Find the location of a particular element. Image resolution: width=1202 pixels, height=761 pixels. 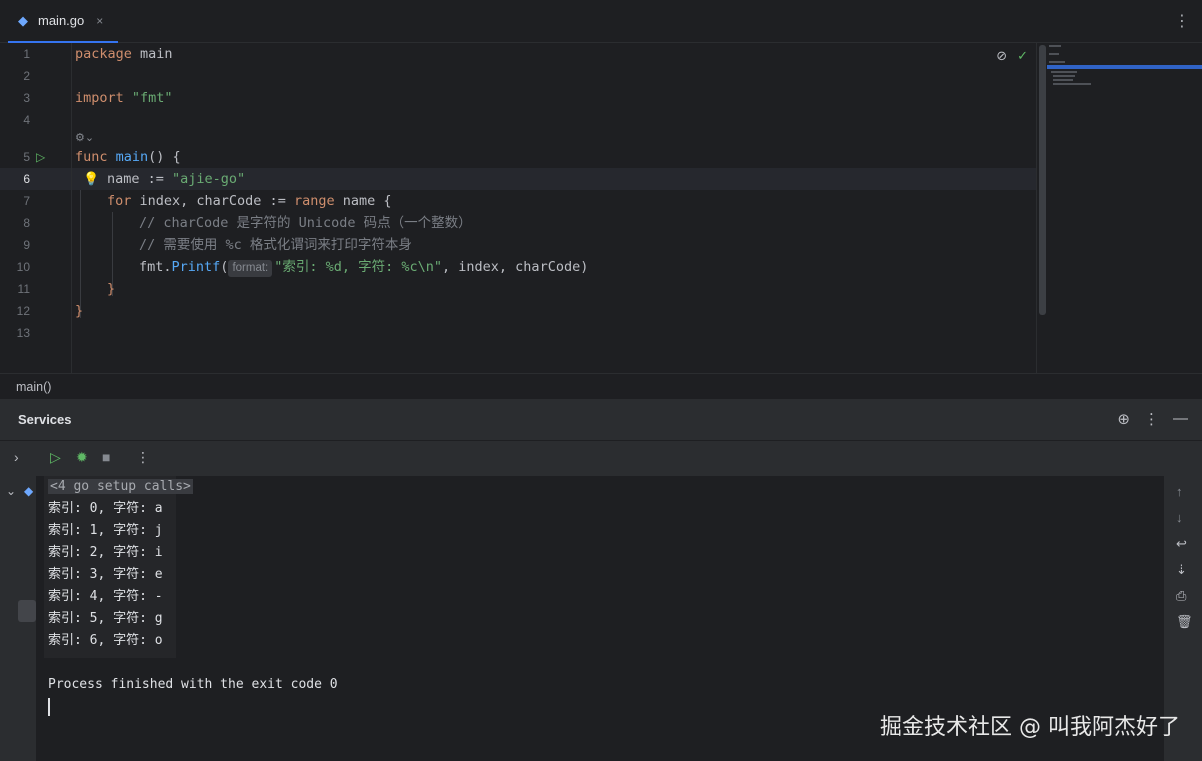

services-tree: ⌄ ◆ is located at coordinates (18, 618).